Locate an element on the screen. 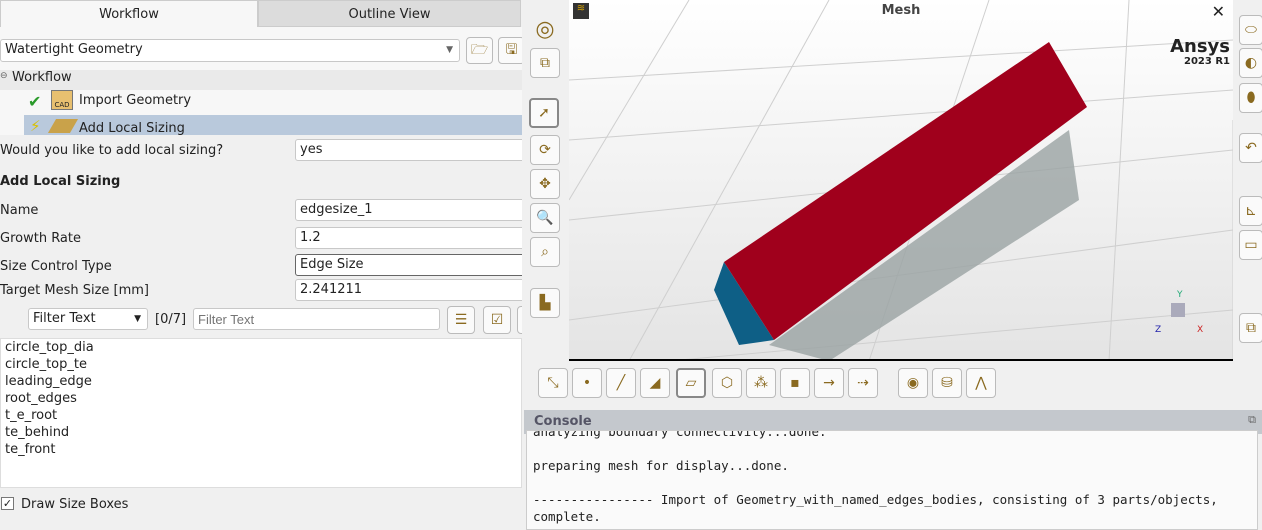 This screenshot has height=530, width=1262. globe-icon: ◎ is located at coordinates (545, 29).